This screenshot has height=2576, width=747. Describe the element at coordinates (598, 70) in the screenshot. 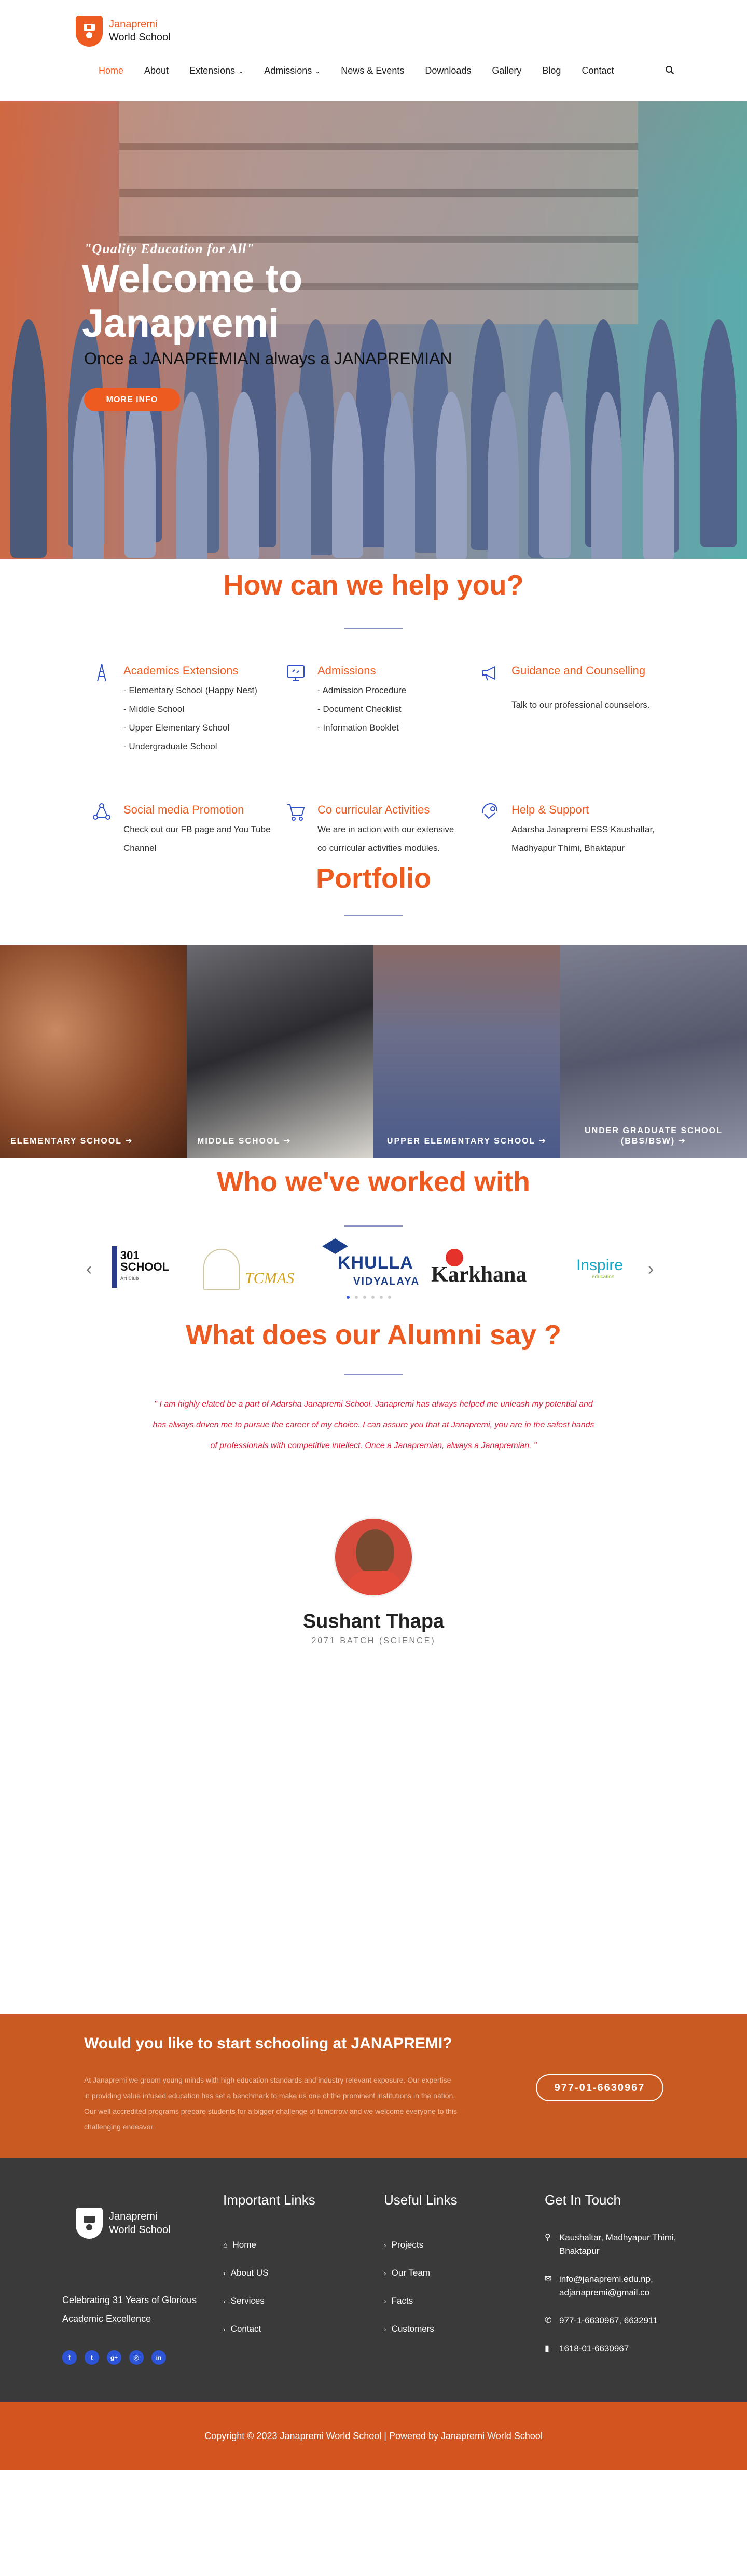

I see `nav-contact: Contact` at that location.